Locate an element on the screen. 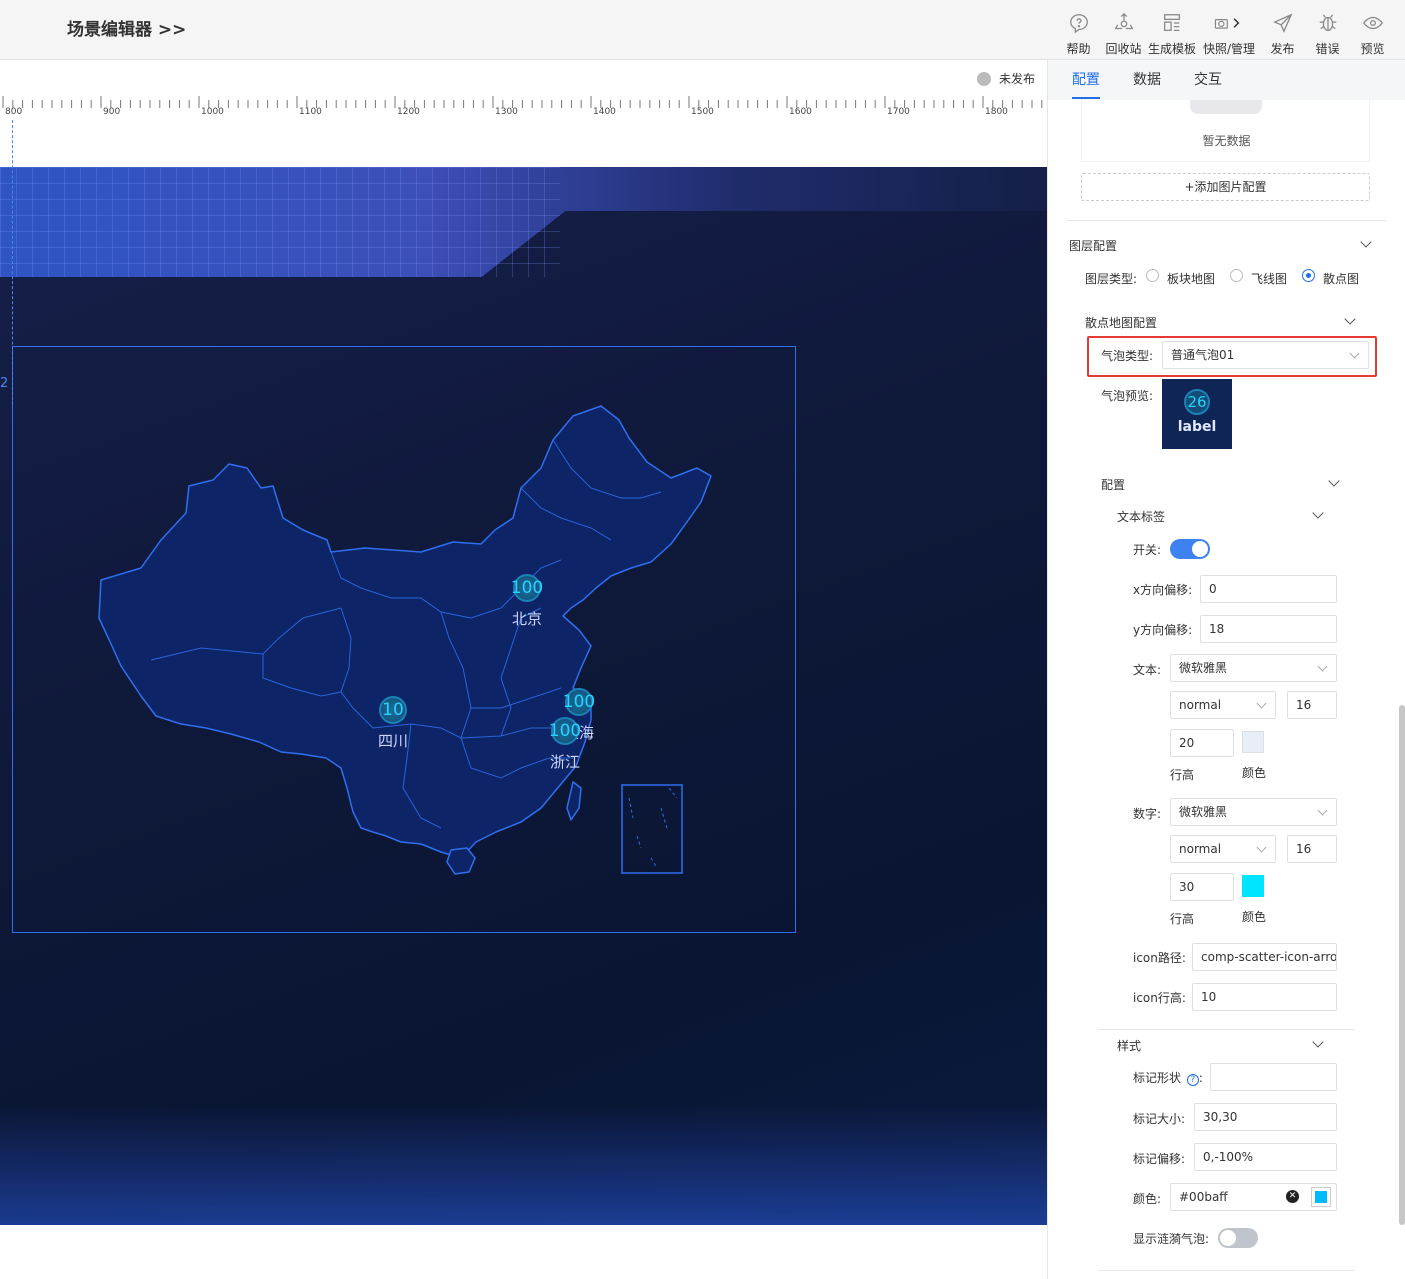 Image resolution: width=1405 pixels, height=1279 pixels. bubble-preview-label: 气泡预览: is located at coordinates (1127, 396).